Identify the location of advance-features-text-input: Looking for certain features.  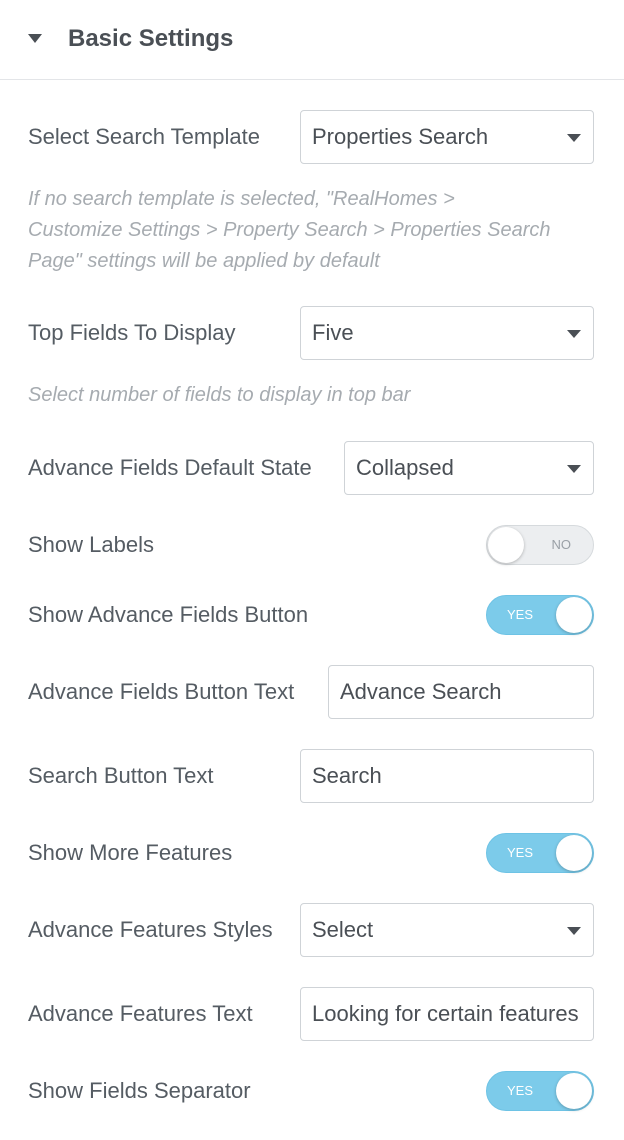
(447, 1014).